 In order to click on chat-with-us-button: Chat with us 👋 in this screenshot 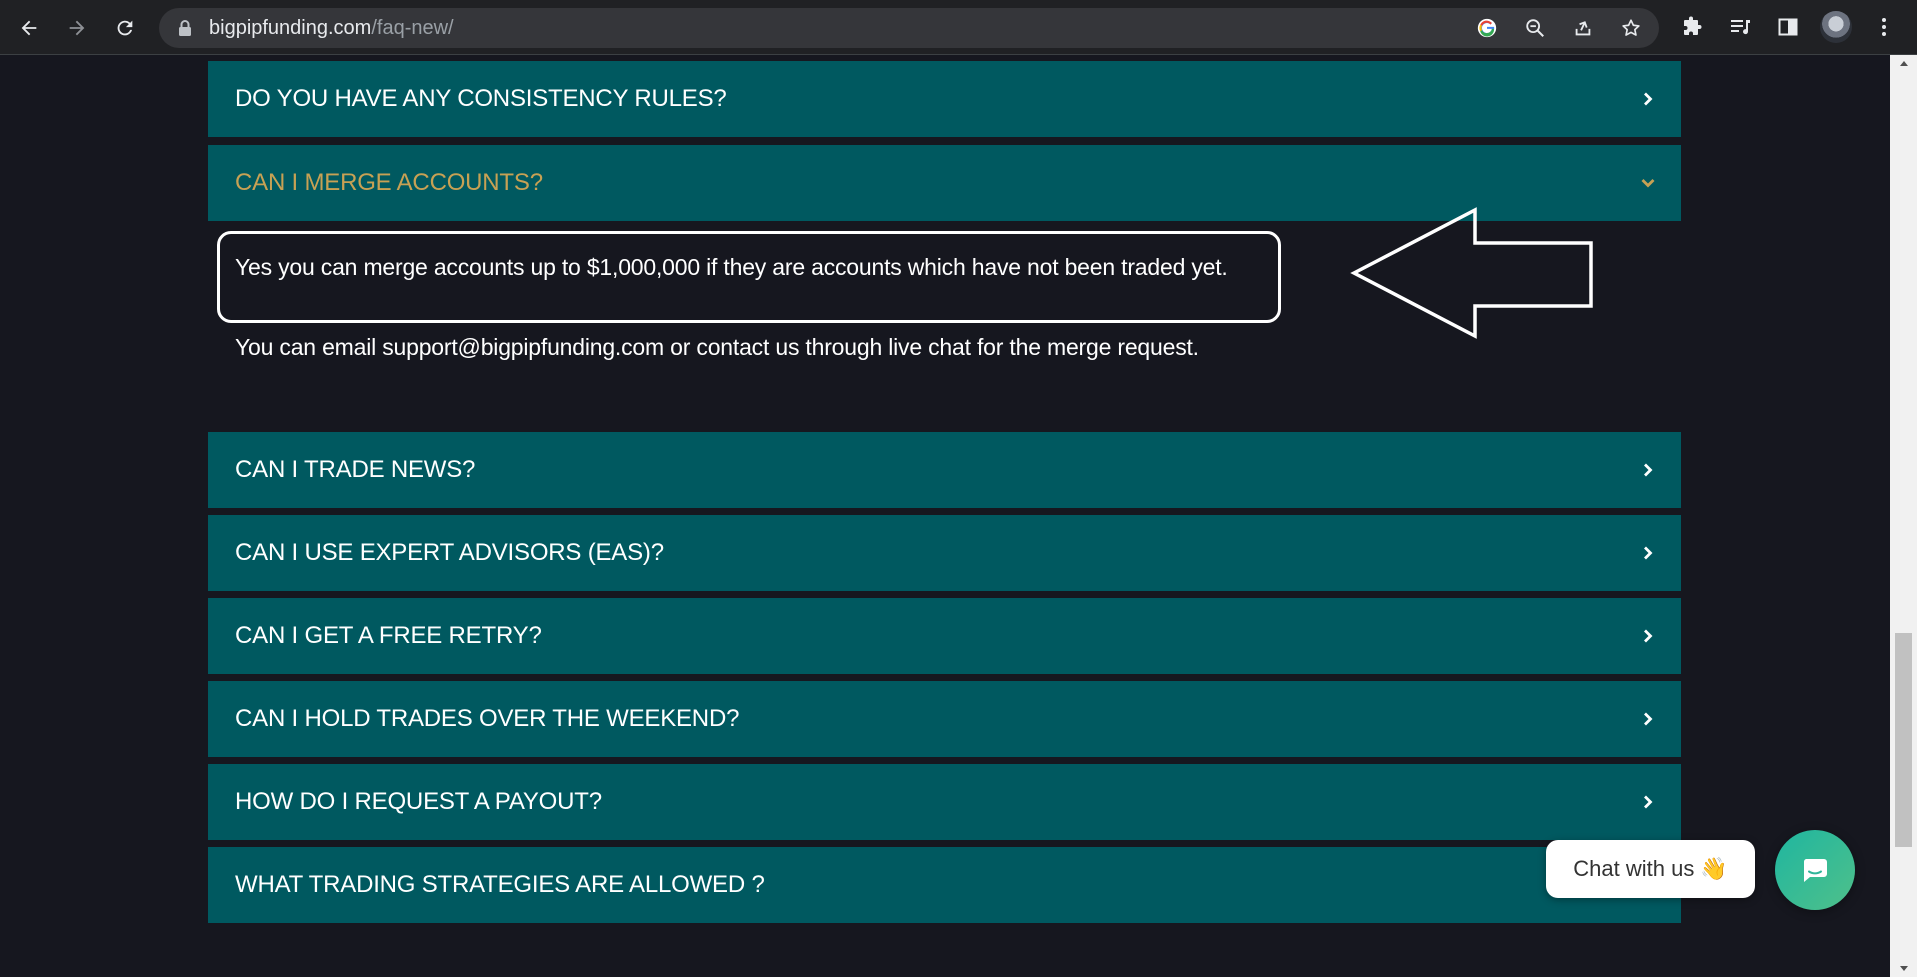, I will do `click(1650, 869)`.